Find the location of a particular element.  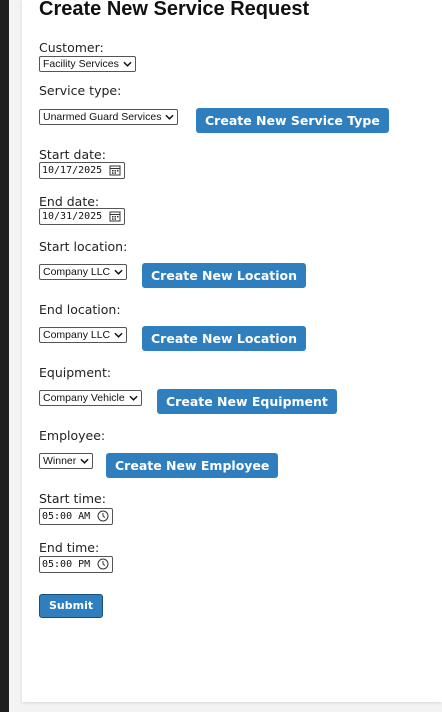

create-end-location-button: Create New Location is located at coordinates (224, 338).